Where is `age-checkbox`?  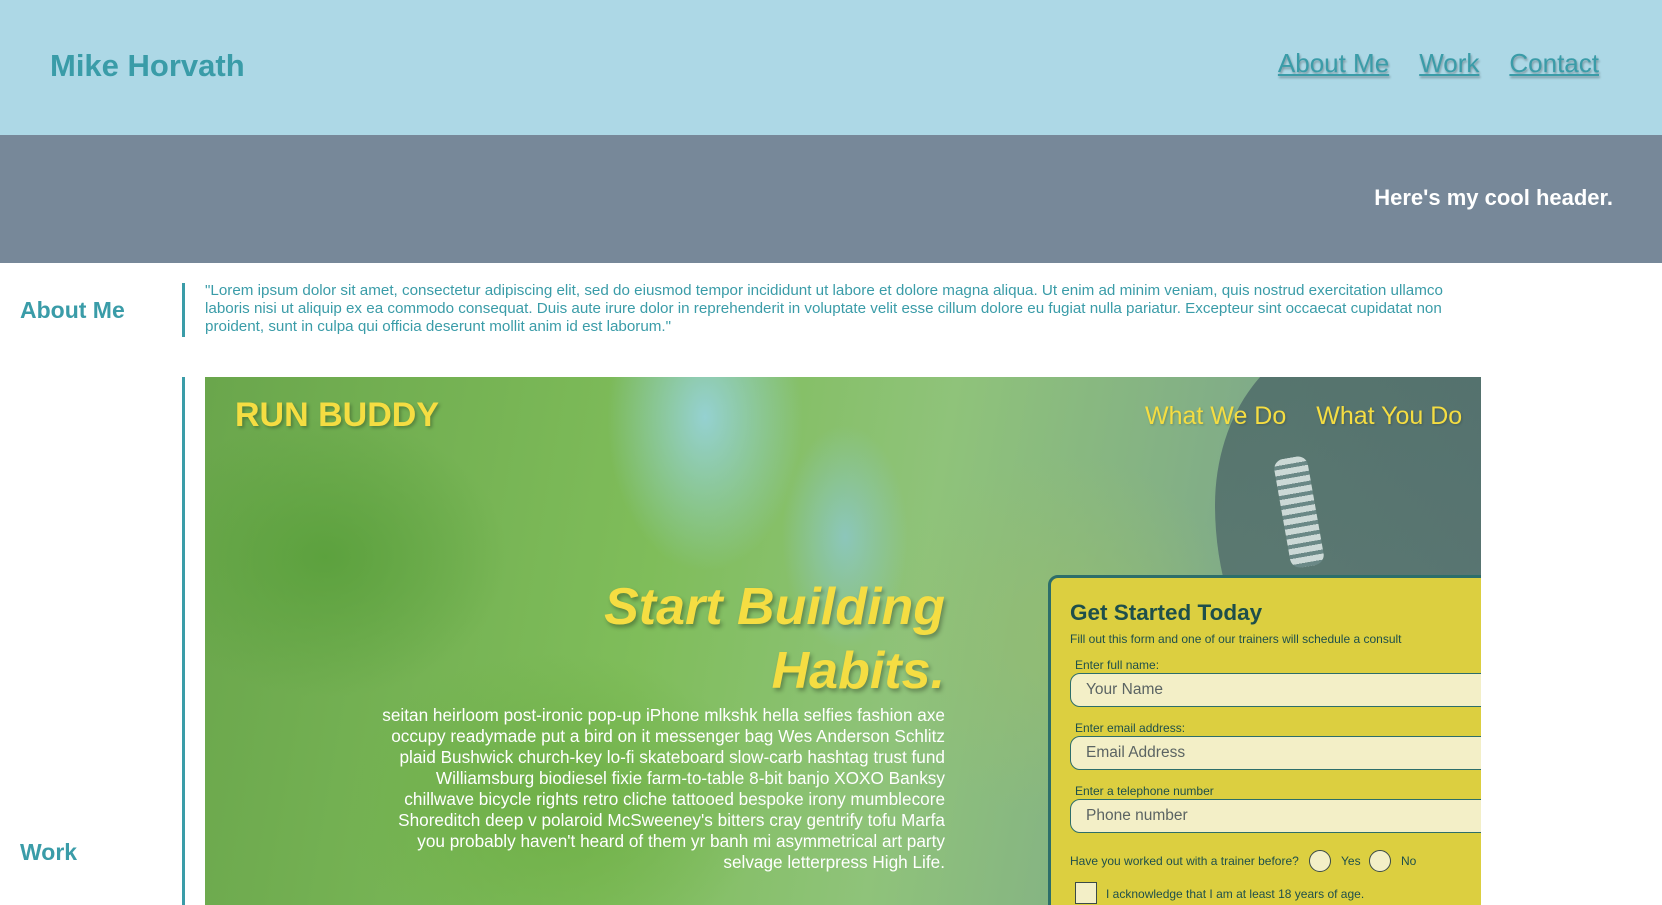 age-checkbox is located at coordinates (1086, 893).